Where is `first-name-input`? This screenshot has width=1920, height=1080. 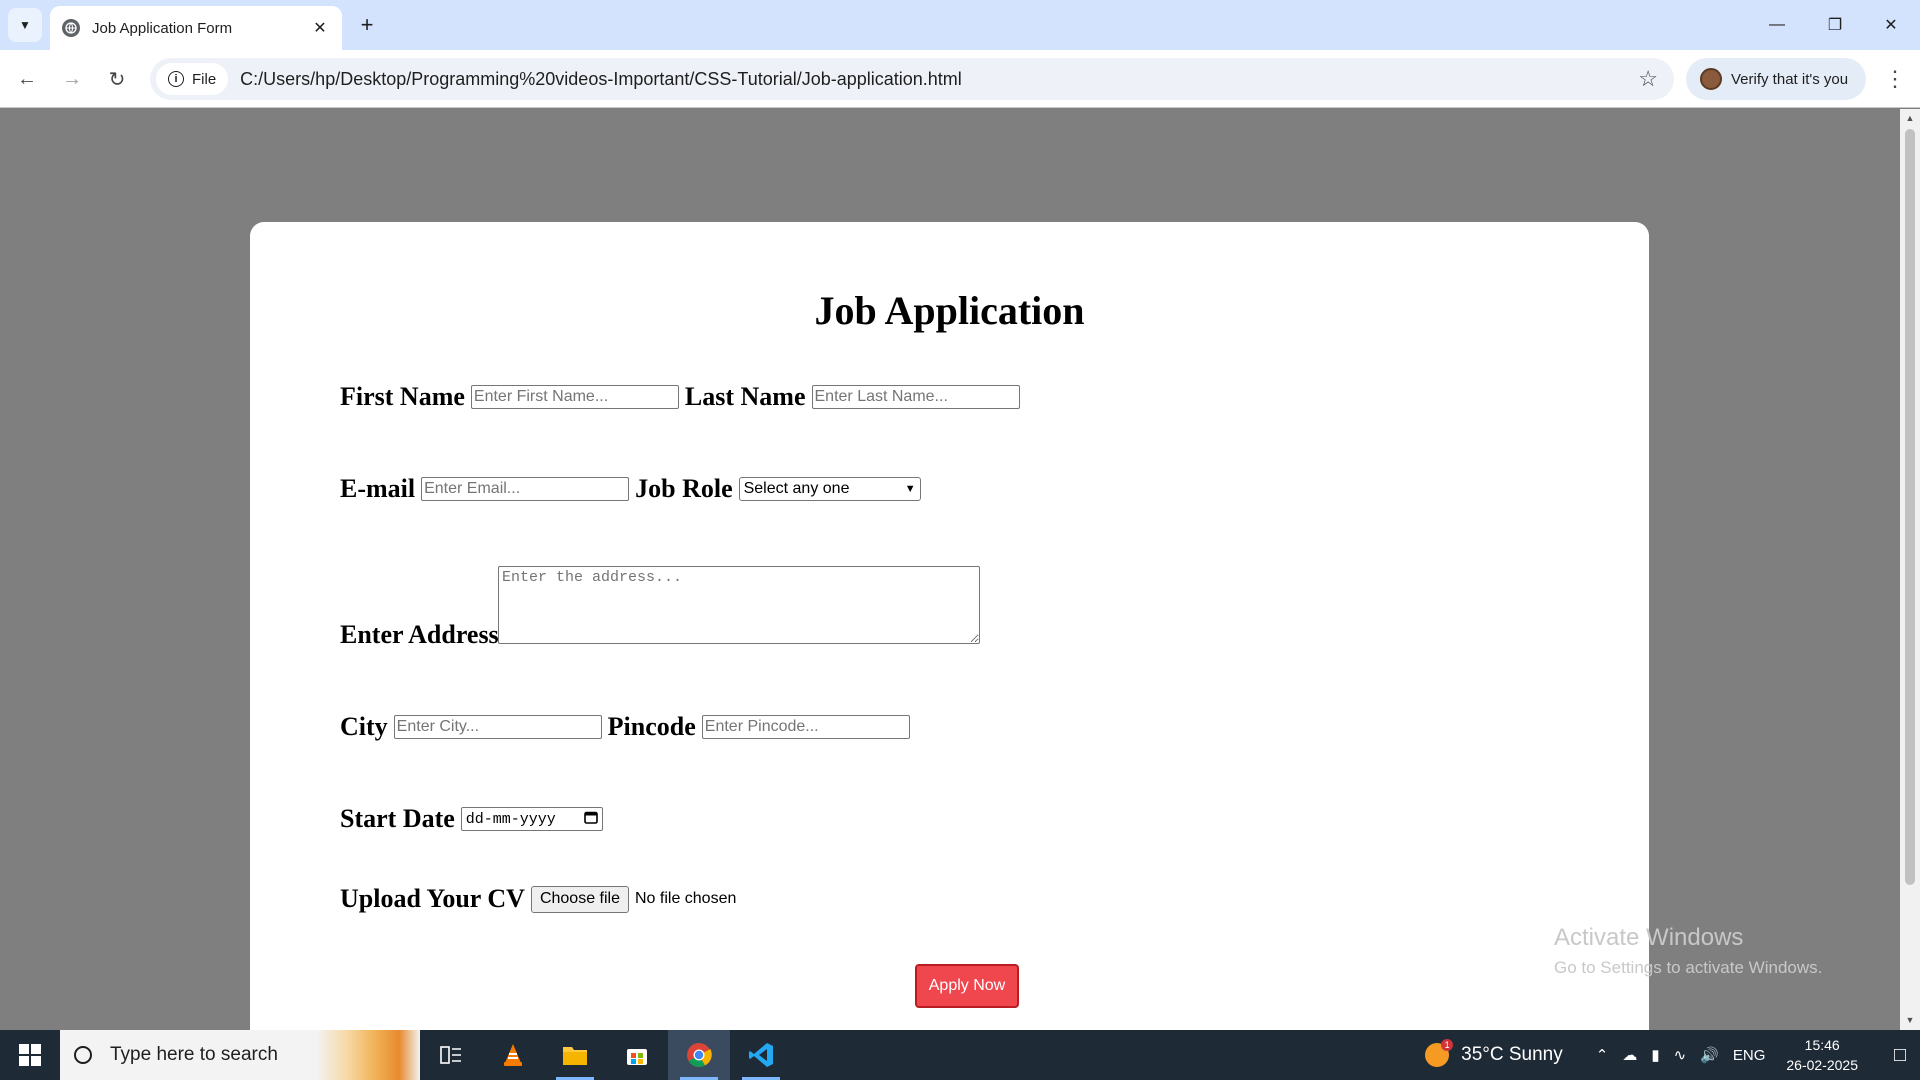 first-name-input is located at coordinates (574, 397).